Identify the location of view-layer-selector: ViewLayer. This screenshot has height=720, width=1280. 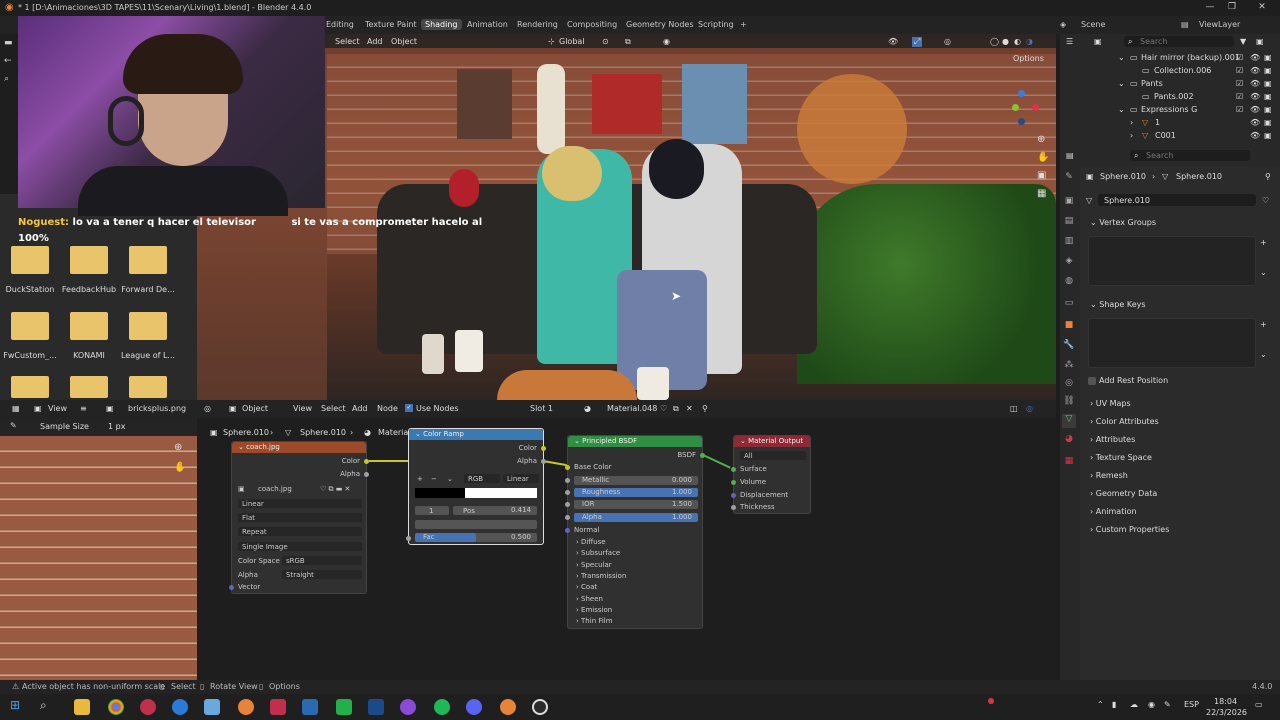
(1219, 24).